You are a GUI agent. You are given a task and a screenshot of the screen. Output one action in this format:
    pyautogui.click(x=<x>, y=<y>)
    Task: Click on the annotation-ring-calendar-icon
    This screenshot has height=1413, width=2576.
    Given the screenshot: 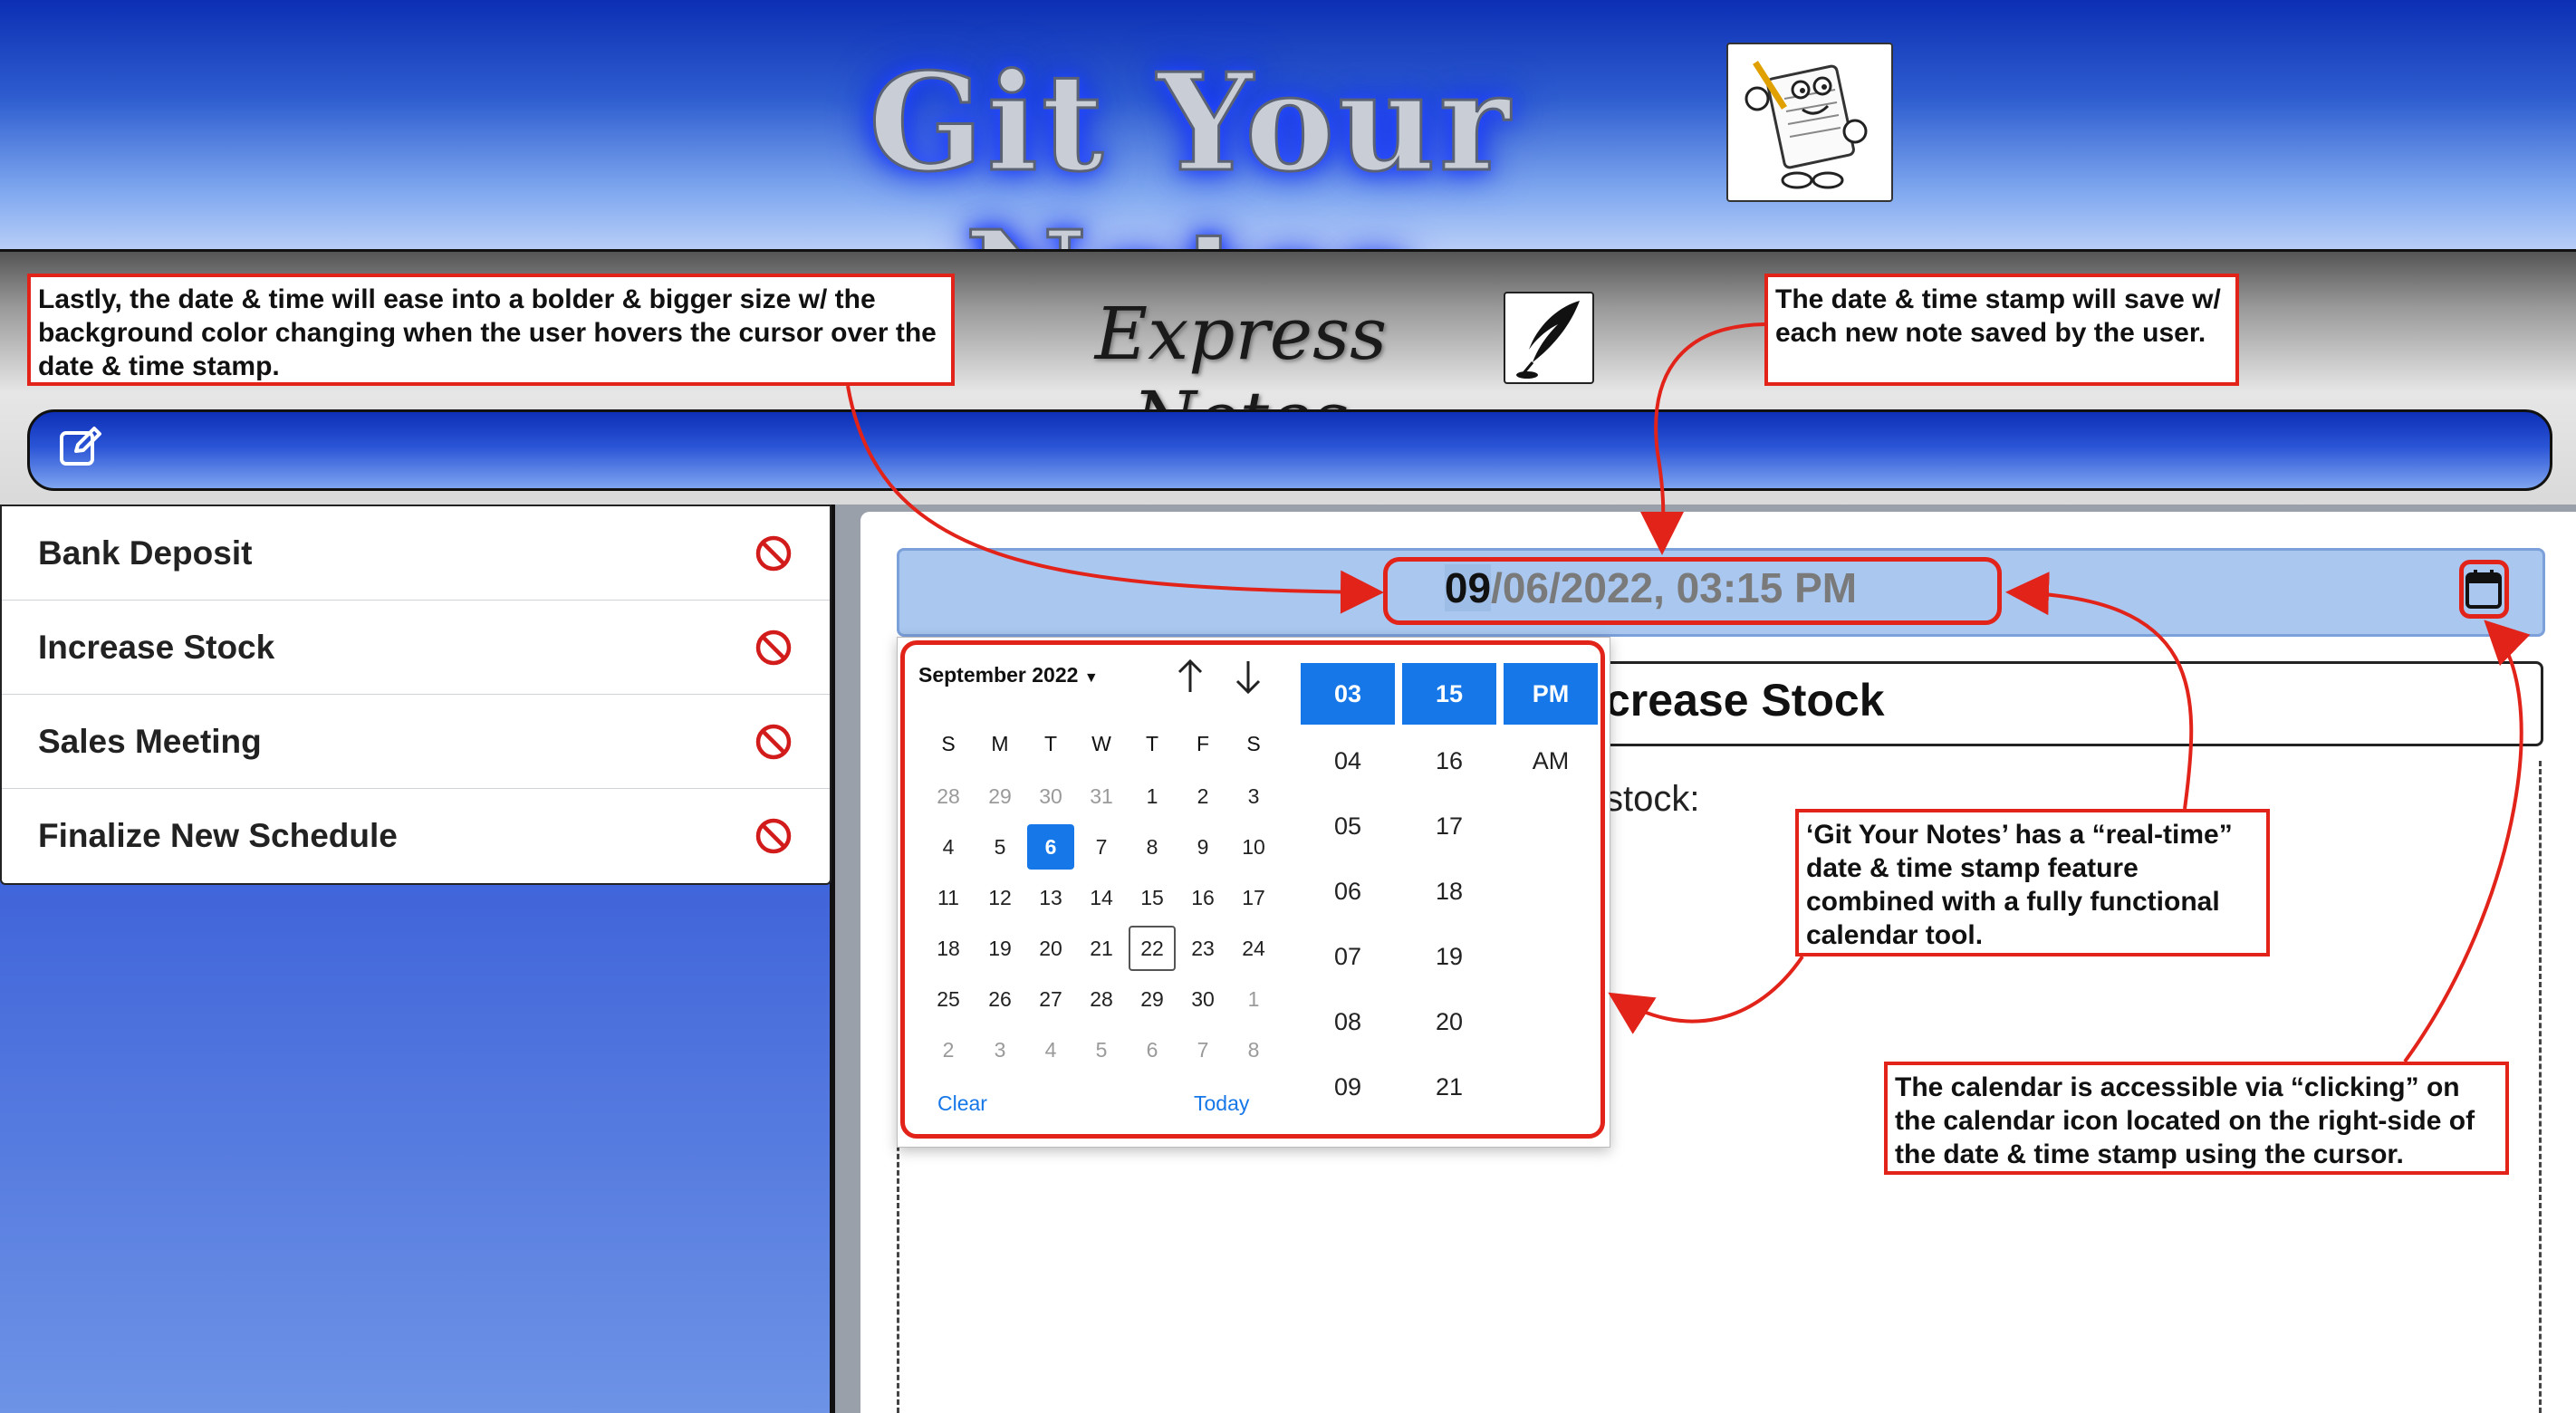 What is the action you would take?
    pyautogui.click(x=2484, y=589)
    